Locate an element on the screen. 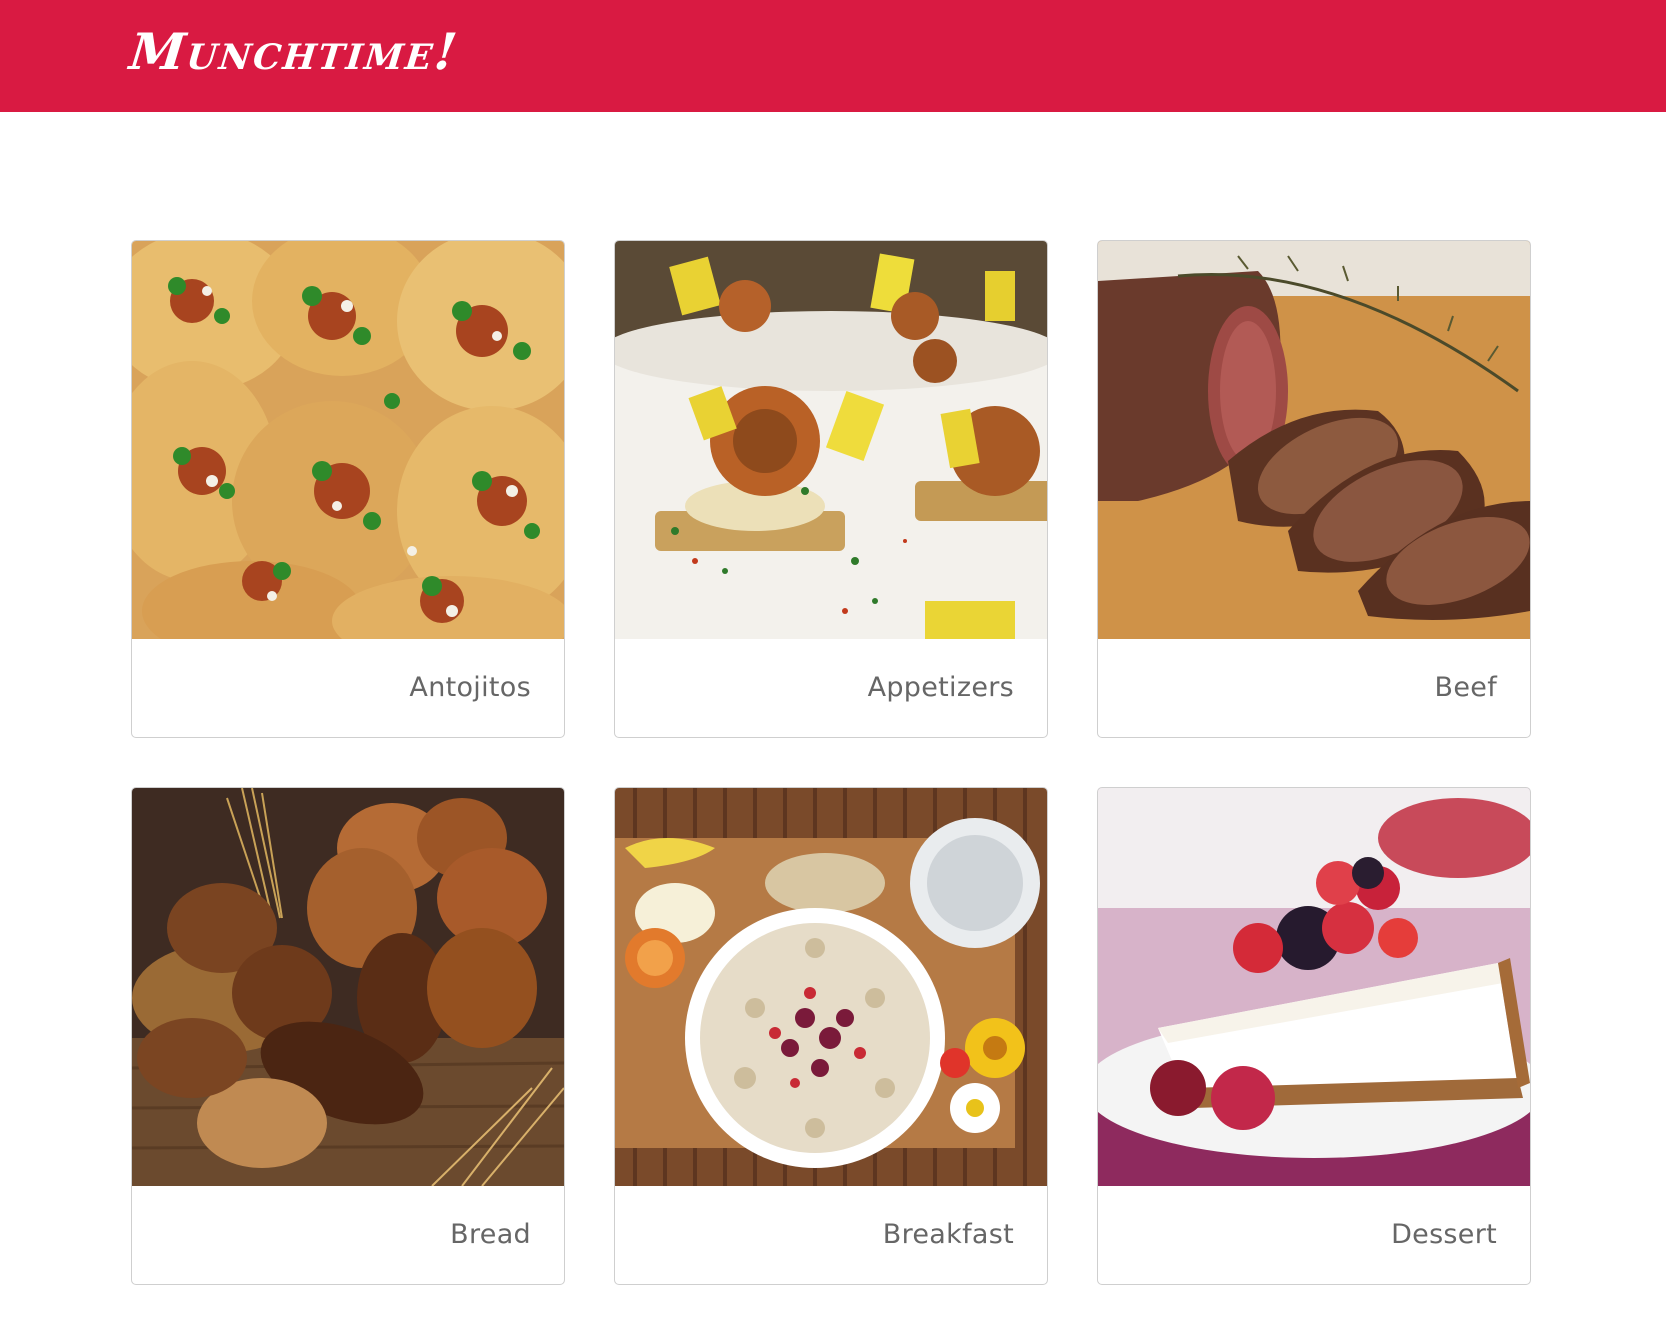 This screenshot has height=1322, width=1666. oatmeal-breakfast-photo is located at coordinates (831, 987).